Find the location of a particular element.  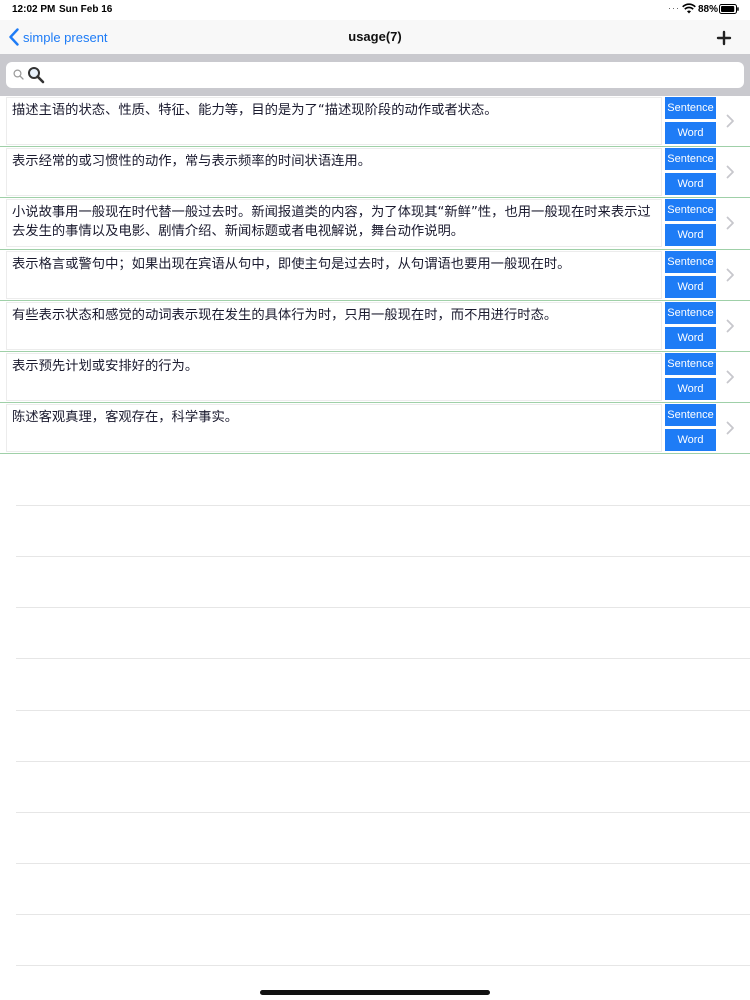

battery-percent: 88% is located at coordinates (708, 9).